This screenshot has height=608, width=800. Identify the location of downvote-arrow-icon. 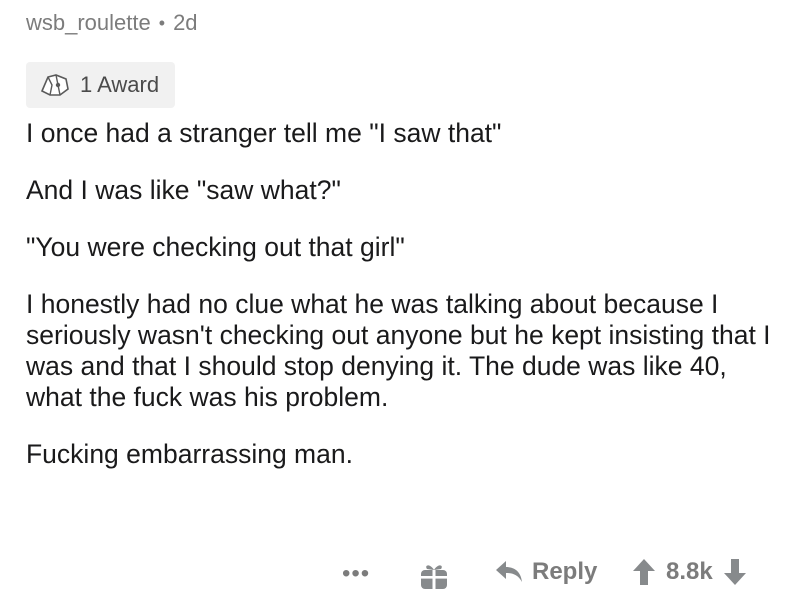
(734, 572).